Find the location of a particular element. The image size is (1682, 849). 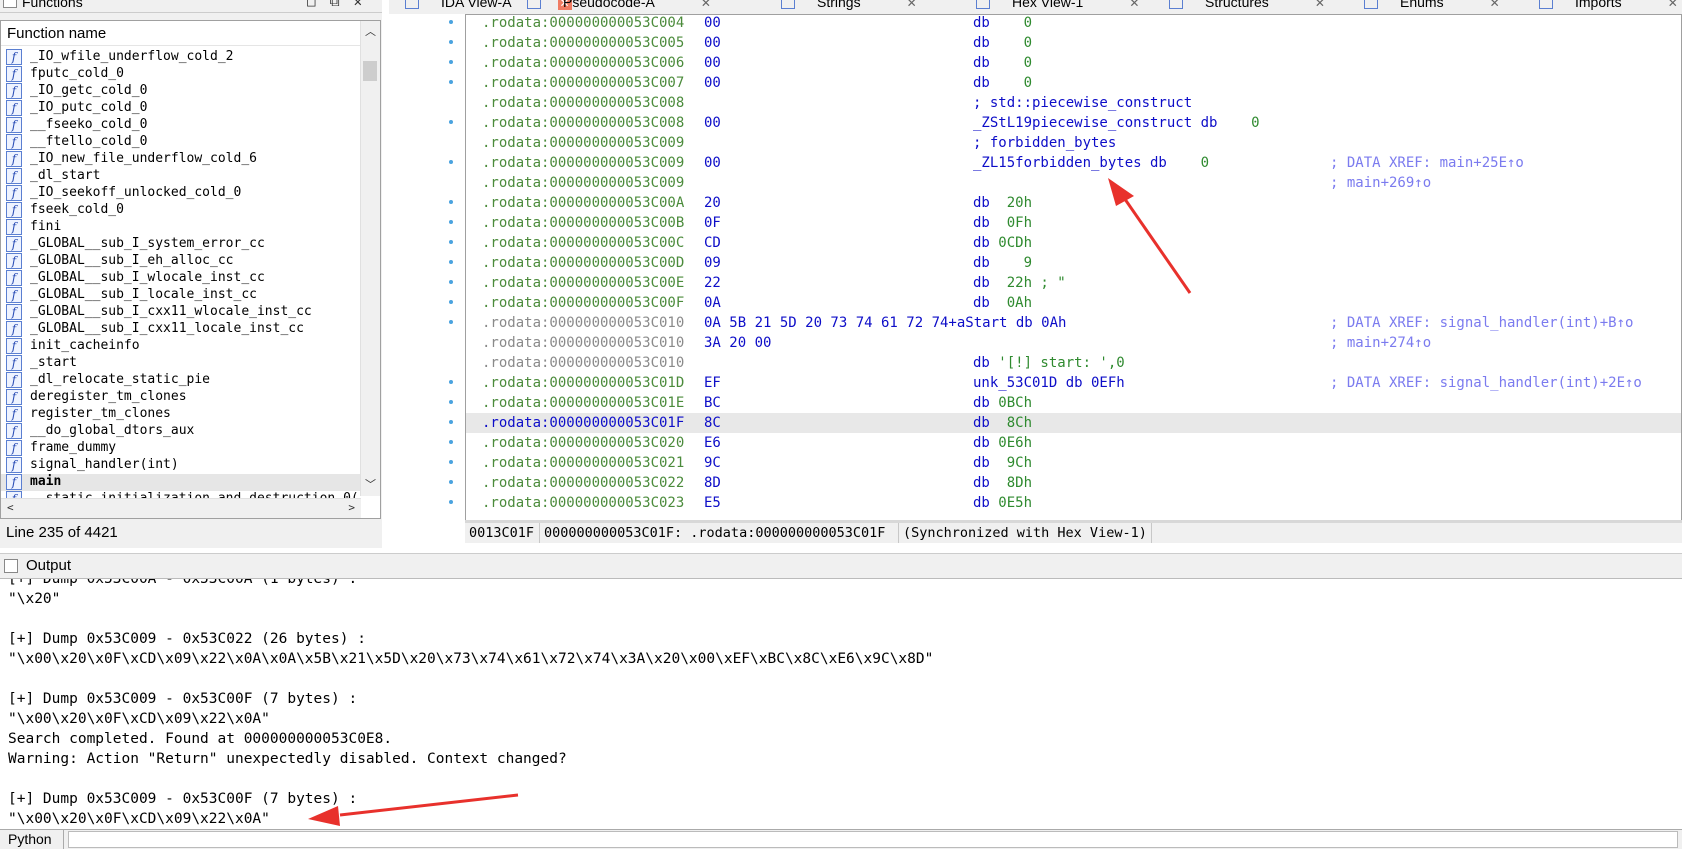

disassembly-line: .rodata:000000000053C01F 8C db 8Ch is located at coordinates (1073, 423).